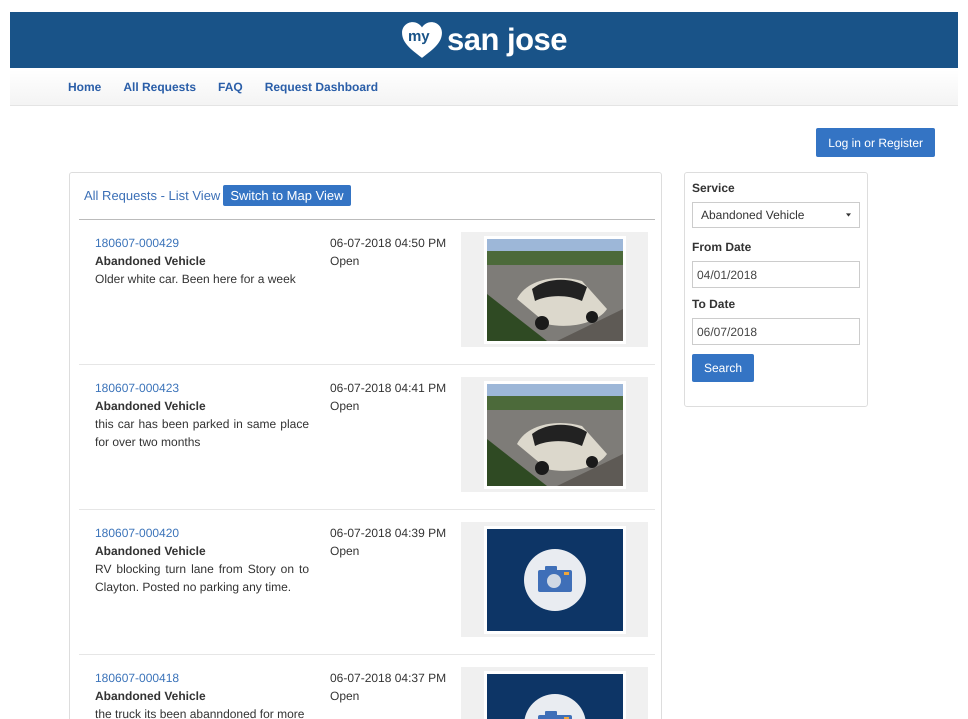 This screenshot has width=968, height=719. What do you see at coordinates (202, 678) in the screenshot?
I see `request-id-link: 180607-000418` at bounding box center [202, 678].